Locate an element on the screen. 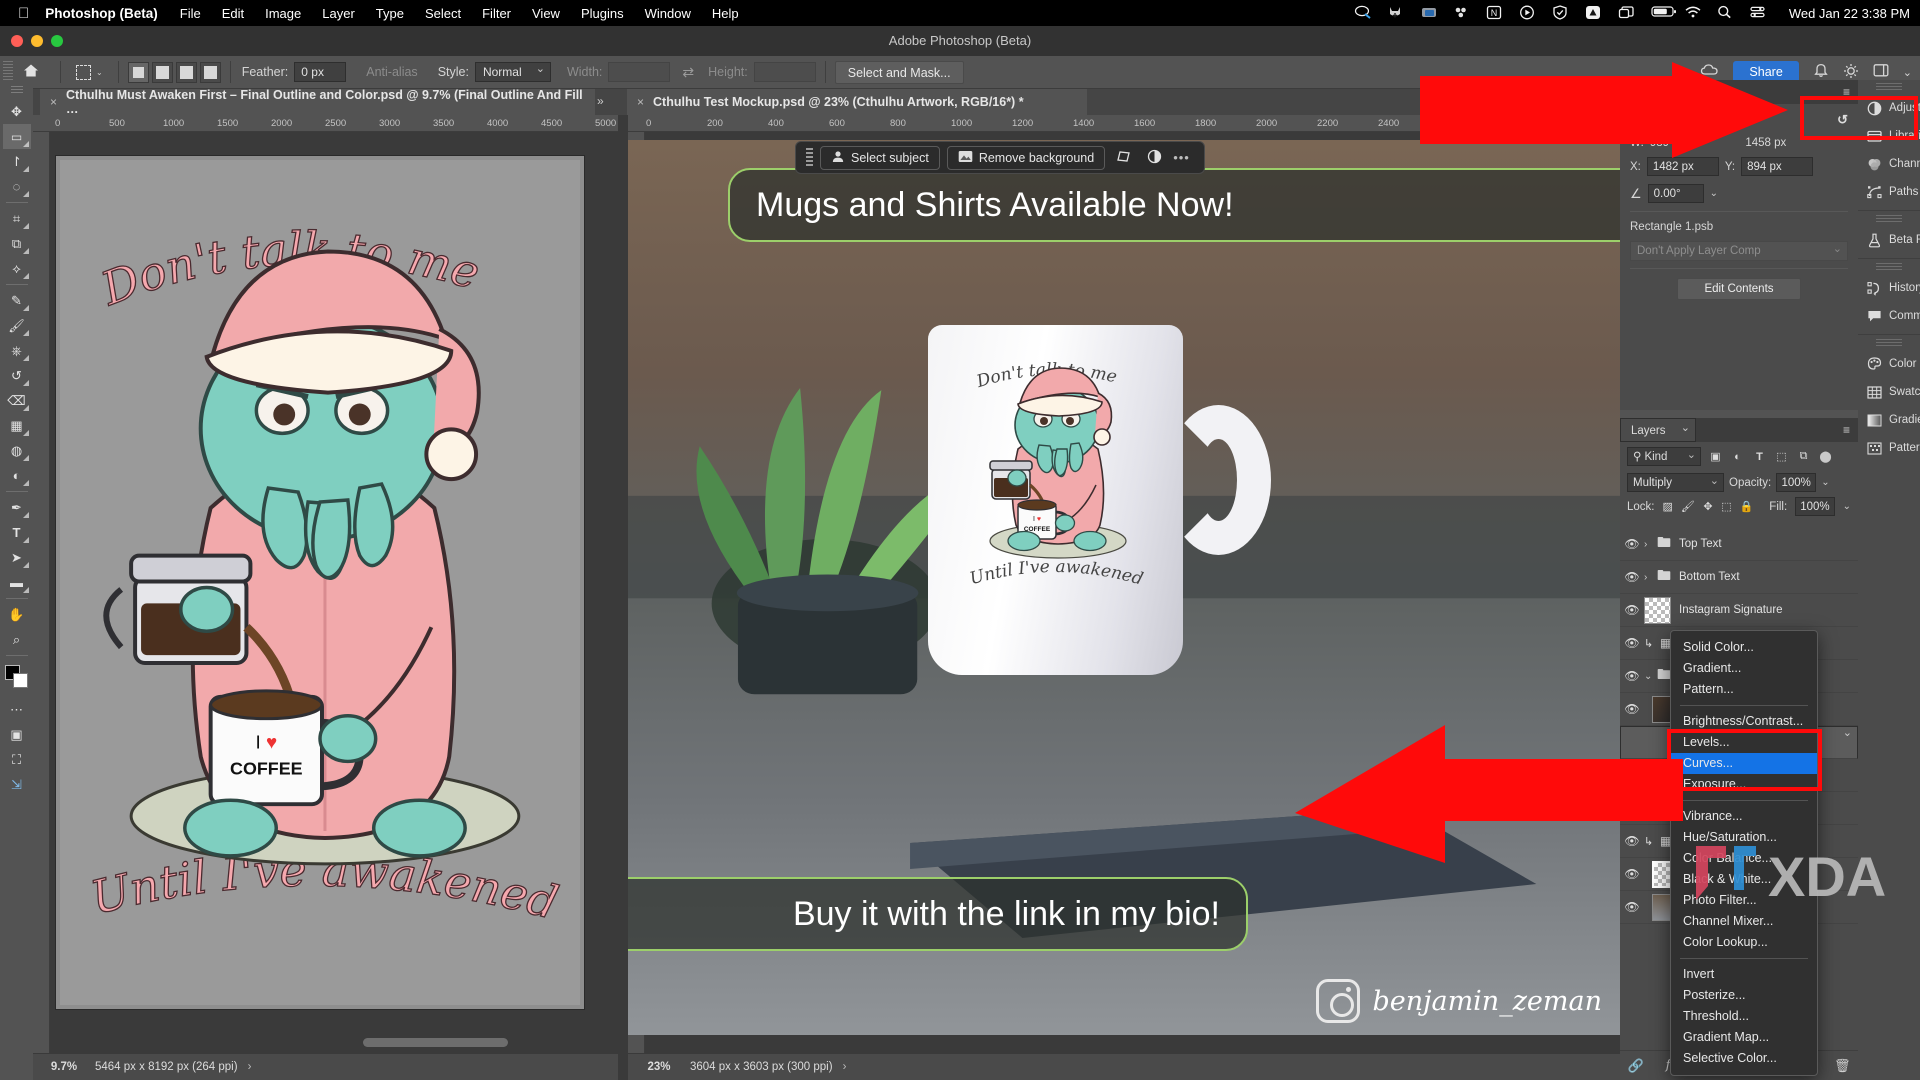 This screenshot has height=1080, width=1920. brush-tool: 🖌 is located at coordinates (17, 325).